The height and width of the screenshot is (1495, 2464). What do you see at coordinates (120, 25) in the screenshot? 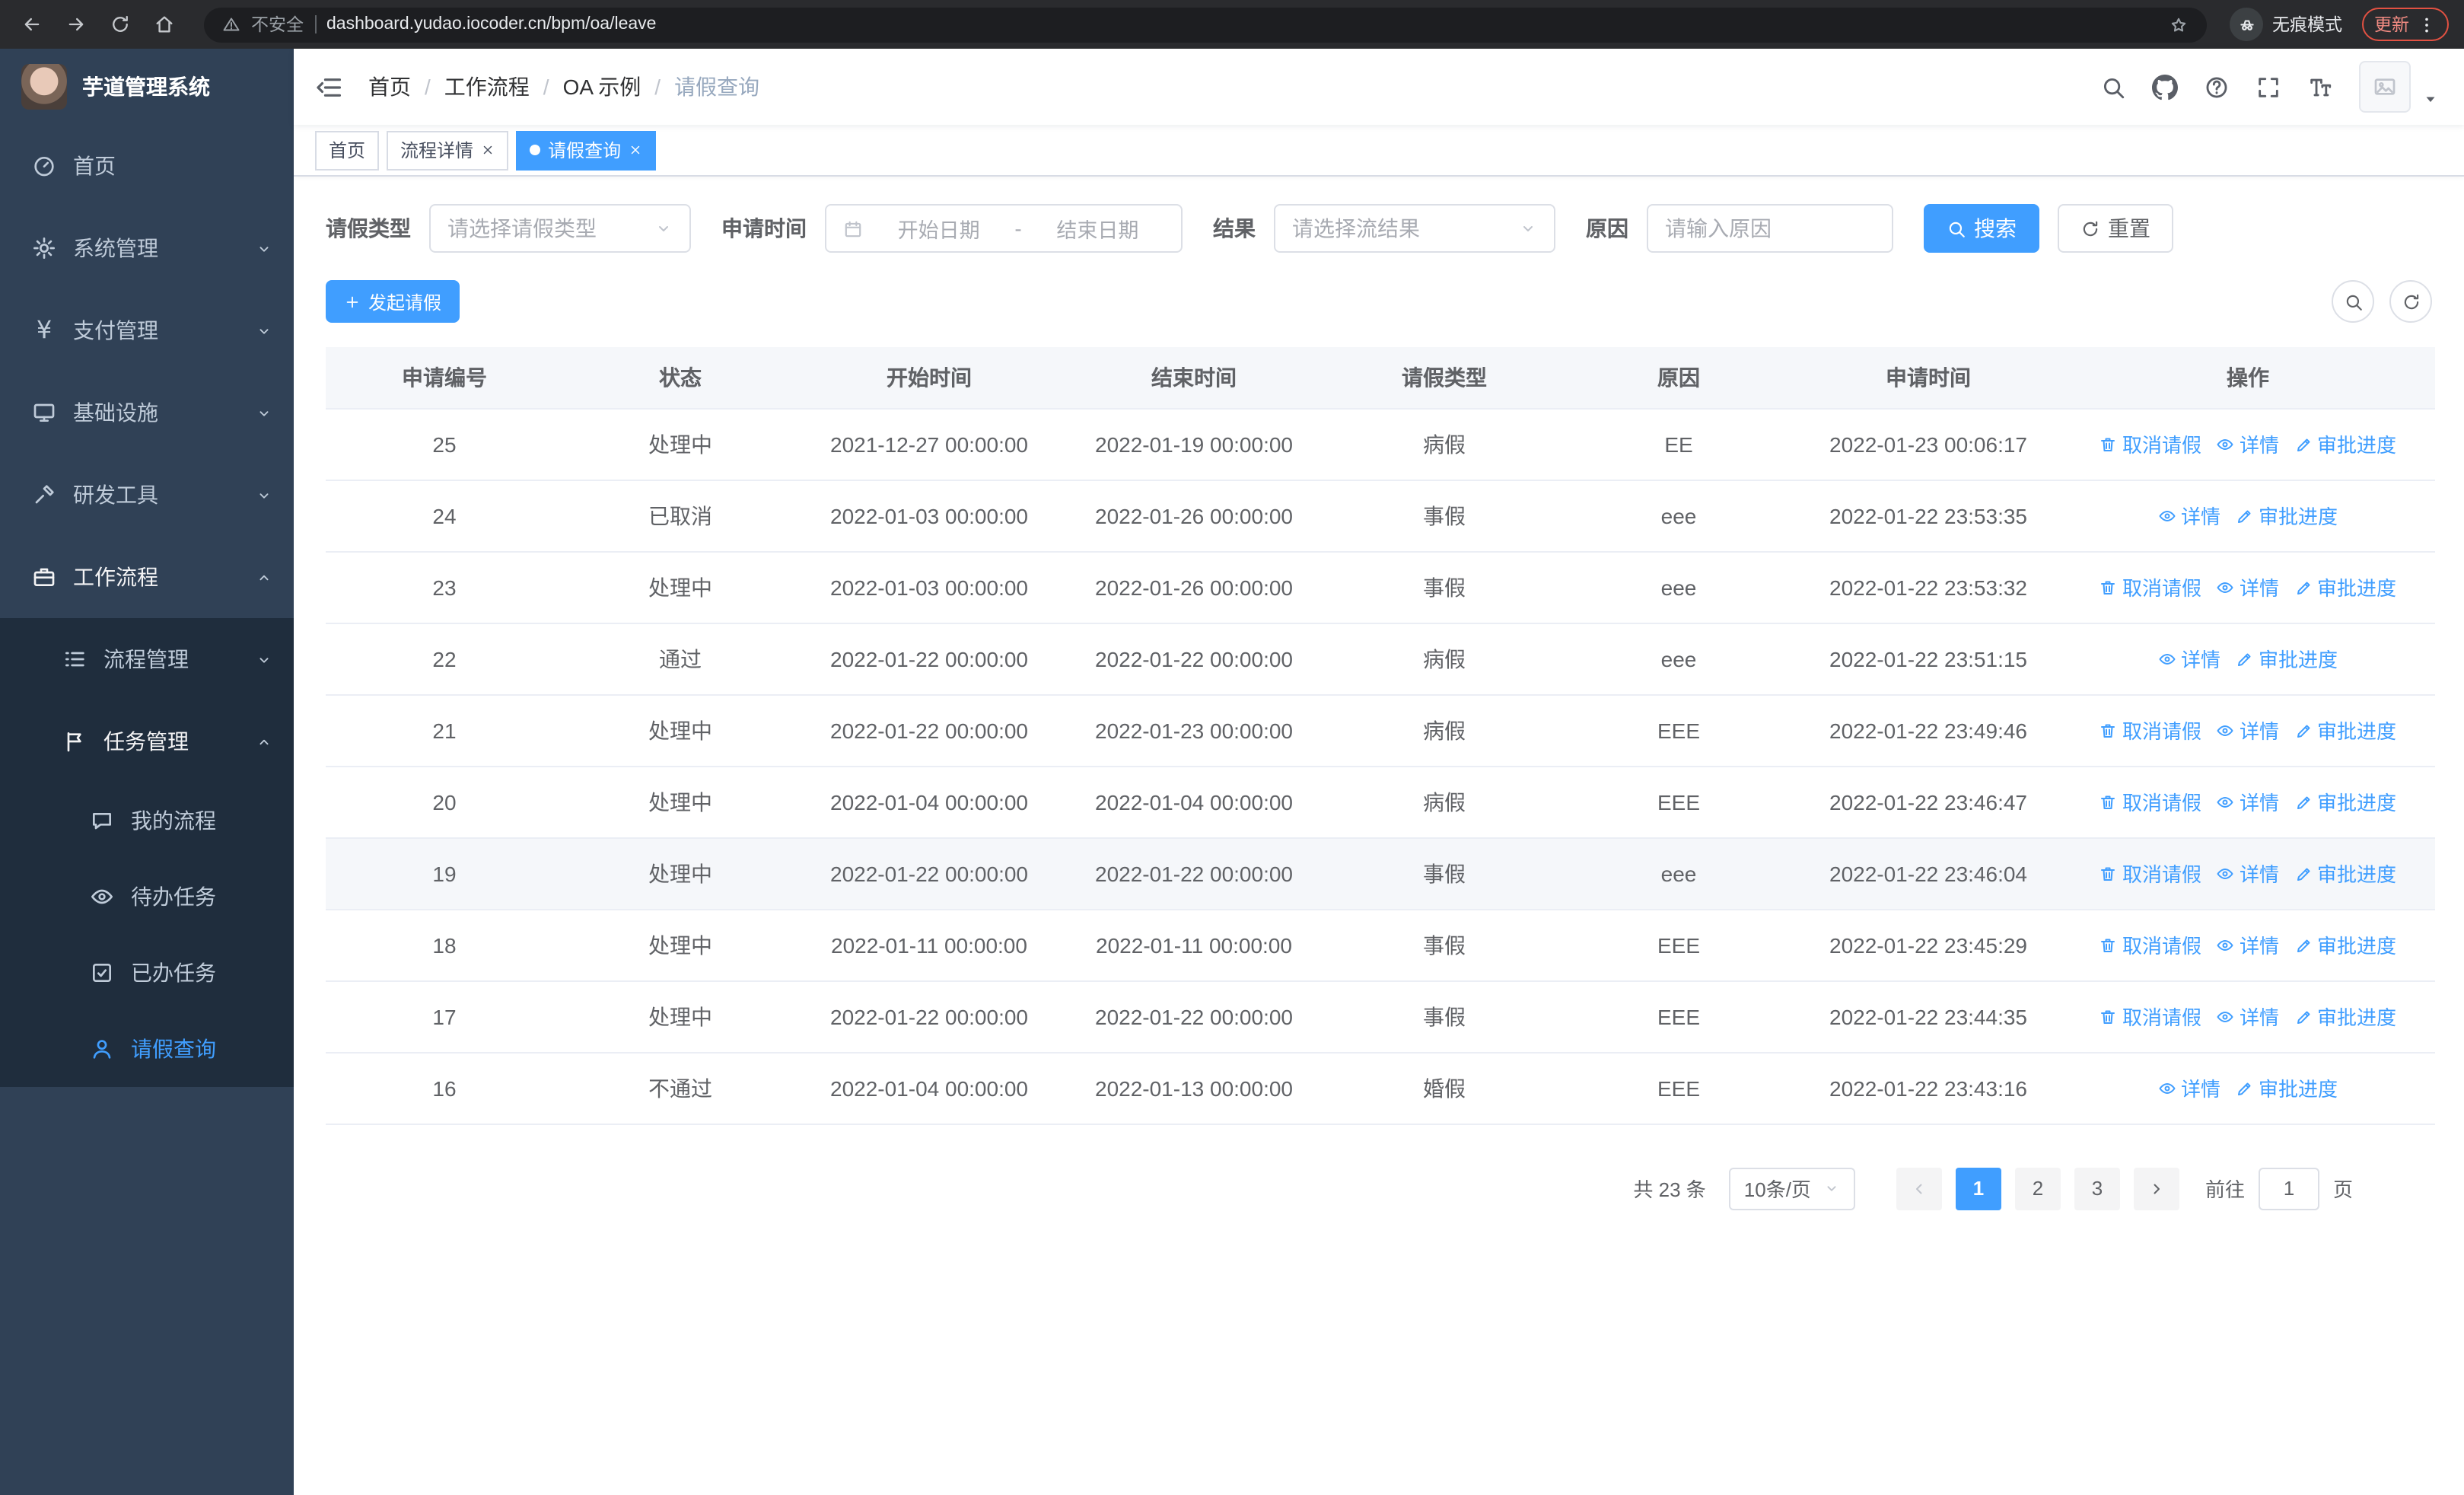
I see `reload-icon` at bounding box center [120, 25].